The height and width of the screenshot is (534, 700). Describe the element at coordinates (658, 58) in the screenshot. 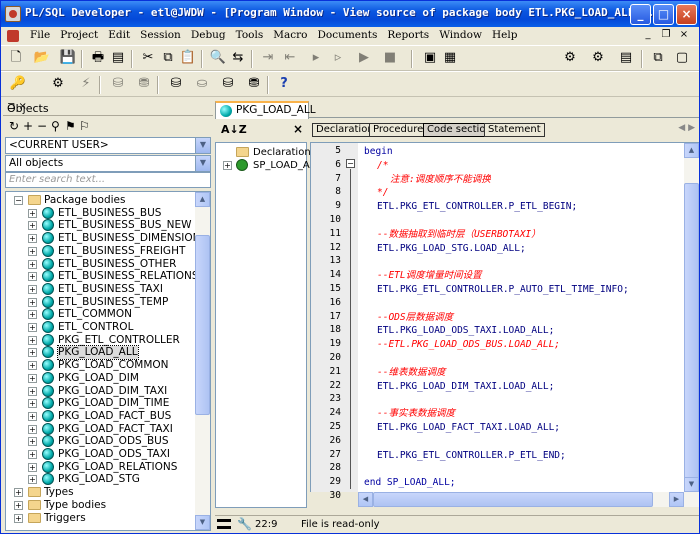

I see `tile-icon: ⧉` at that location.